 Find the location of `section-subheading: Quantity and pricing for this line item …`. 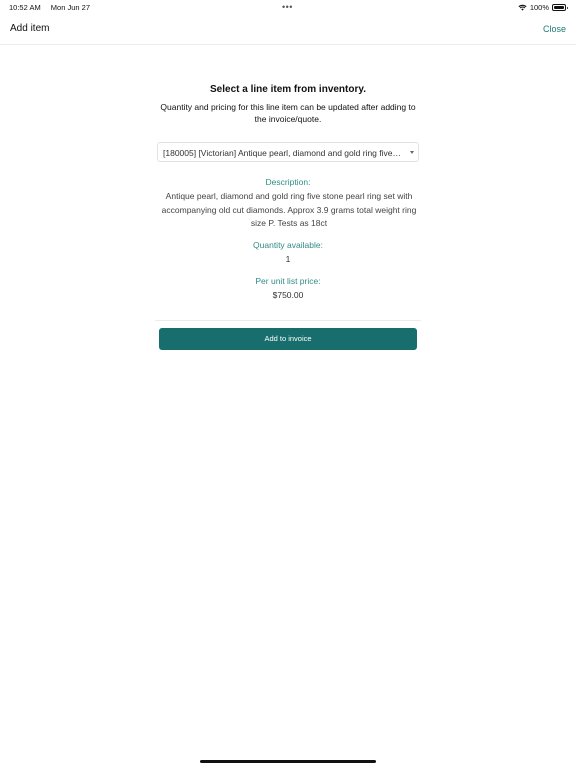

section-subheading: Quantity and pricing for this line item … is located at coordinates (288, 113).